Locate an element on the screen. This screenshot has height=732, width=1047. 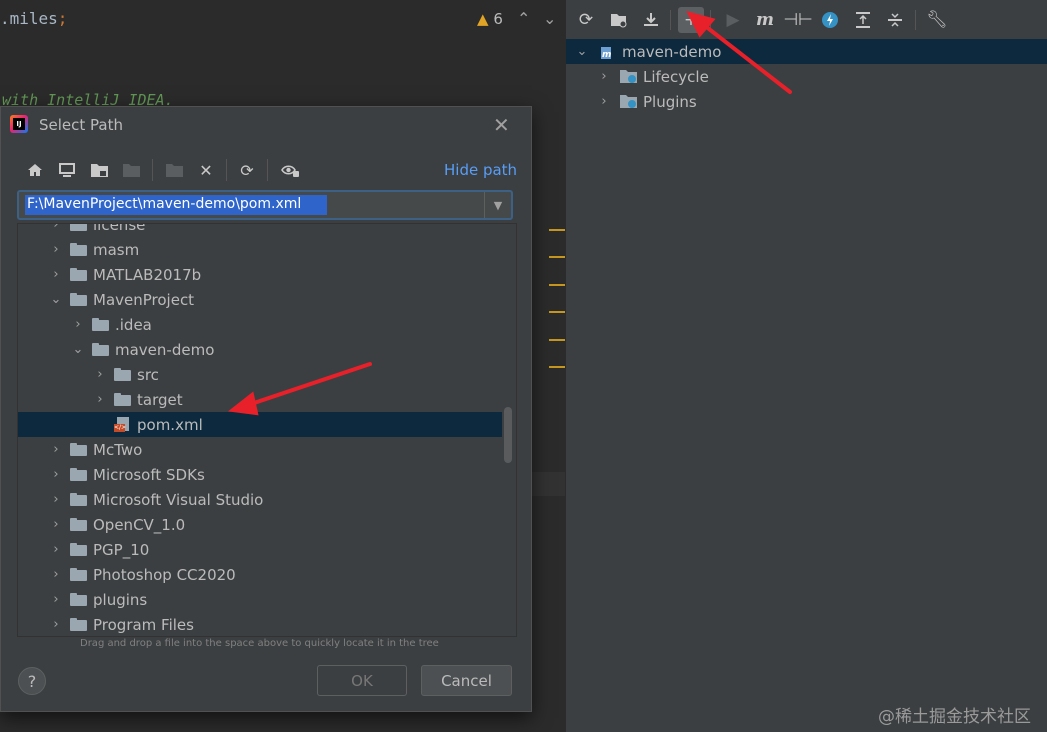
add-project-icon is located at coordinates (619, 20).